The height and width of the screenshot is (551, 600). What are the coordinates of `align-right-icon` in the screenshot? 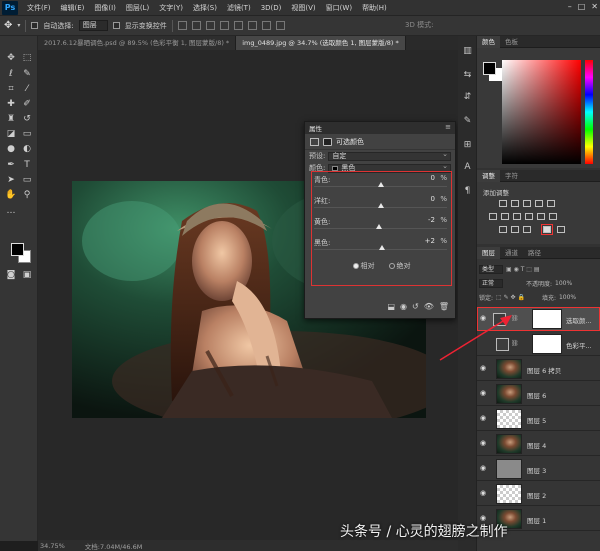 It's located at (252, 25).